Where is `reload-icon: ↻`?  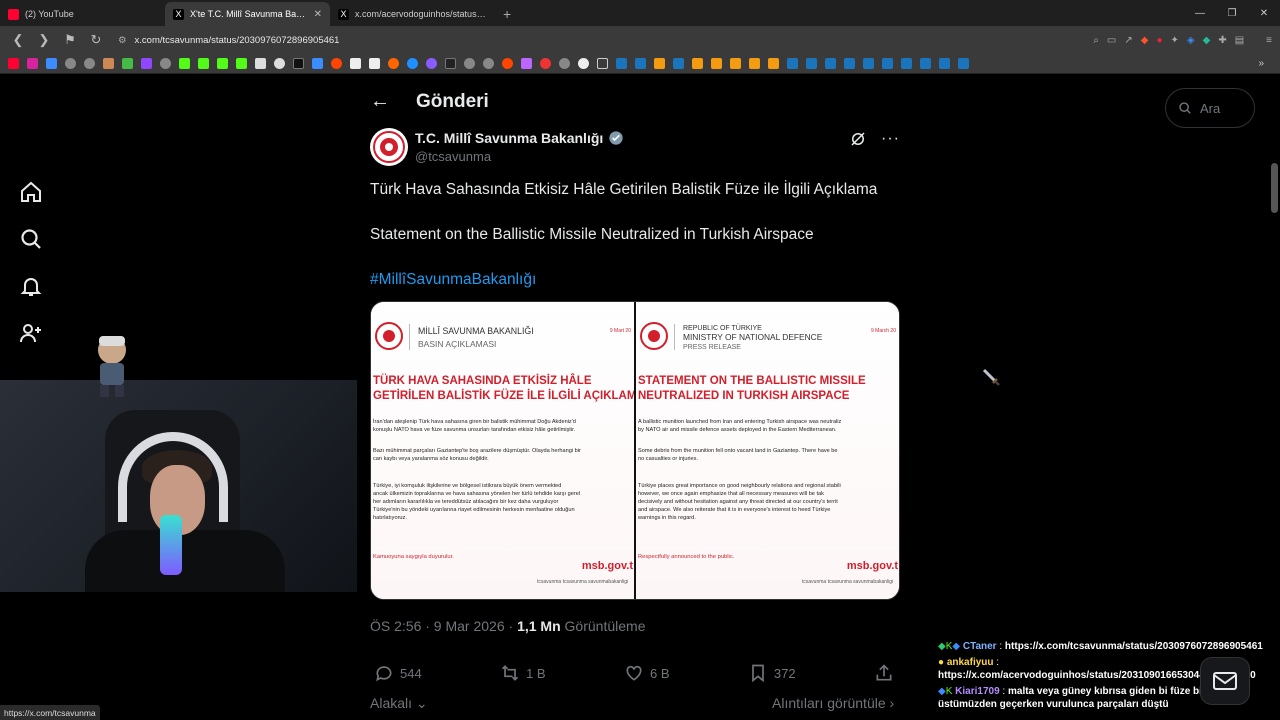
reload-icon: ↻ is located at coordinates (96, 40).